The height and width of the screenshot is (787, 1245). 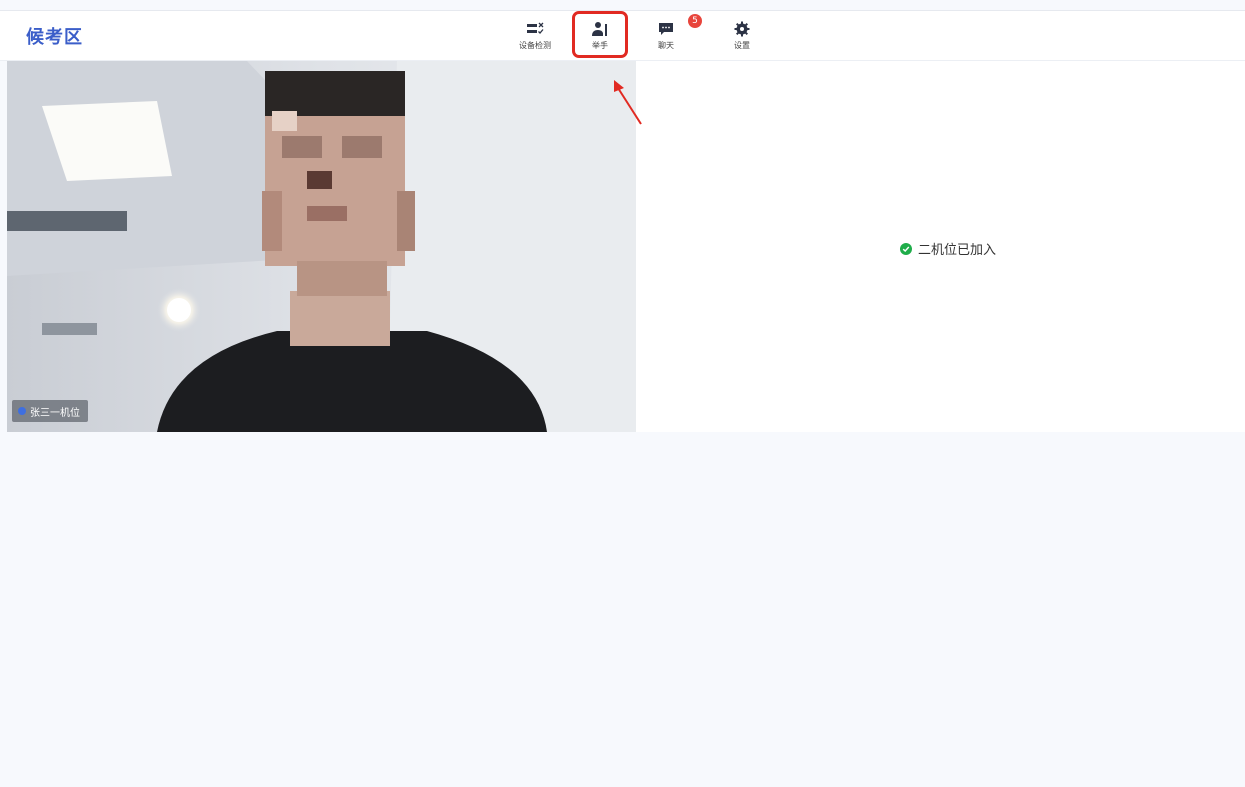 I want to click on settings-button: 设置, so click(x=742, y=35).